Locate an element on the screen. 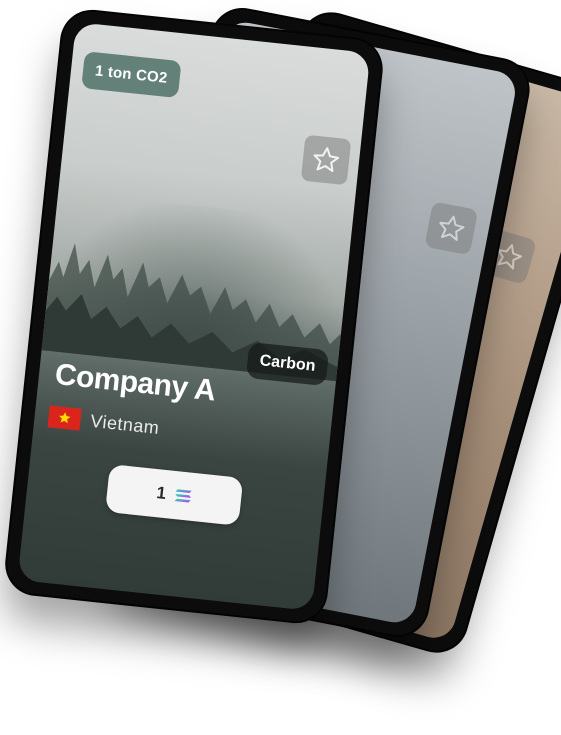 Image resolution: width=561 pixels, height=735 pixels. country-row: Vietnam is located at coordinates (104, 422).